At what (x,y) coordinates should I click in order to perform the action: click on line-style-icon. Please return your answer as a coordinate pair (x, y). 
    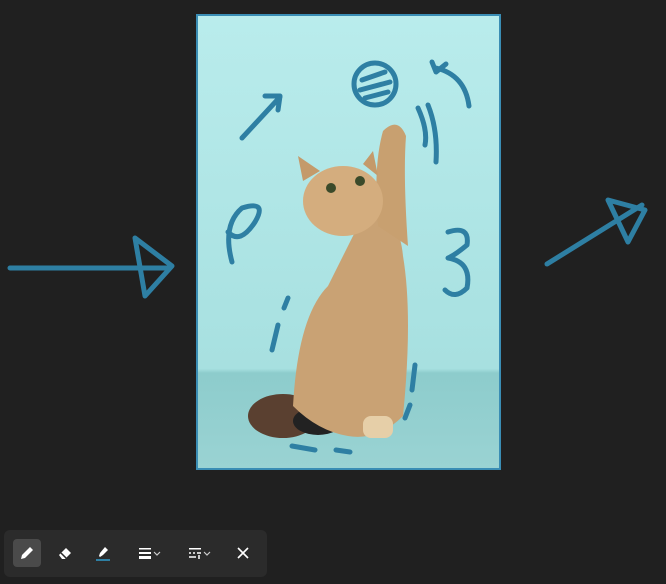
    Looking at the image, I should click on (195, 553).